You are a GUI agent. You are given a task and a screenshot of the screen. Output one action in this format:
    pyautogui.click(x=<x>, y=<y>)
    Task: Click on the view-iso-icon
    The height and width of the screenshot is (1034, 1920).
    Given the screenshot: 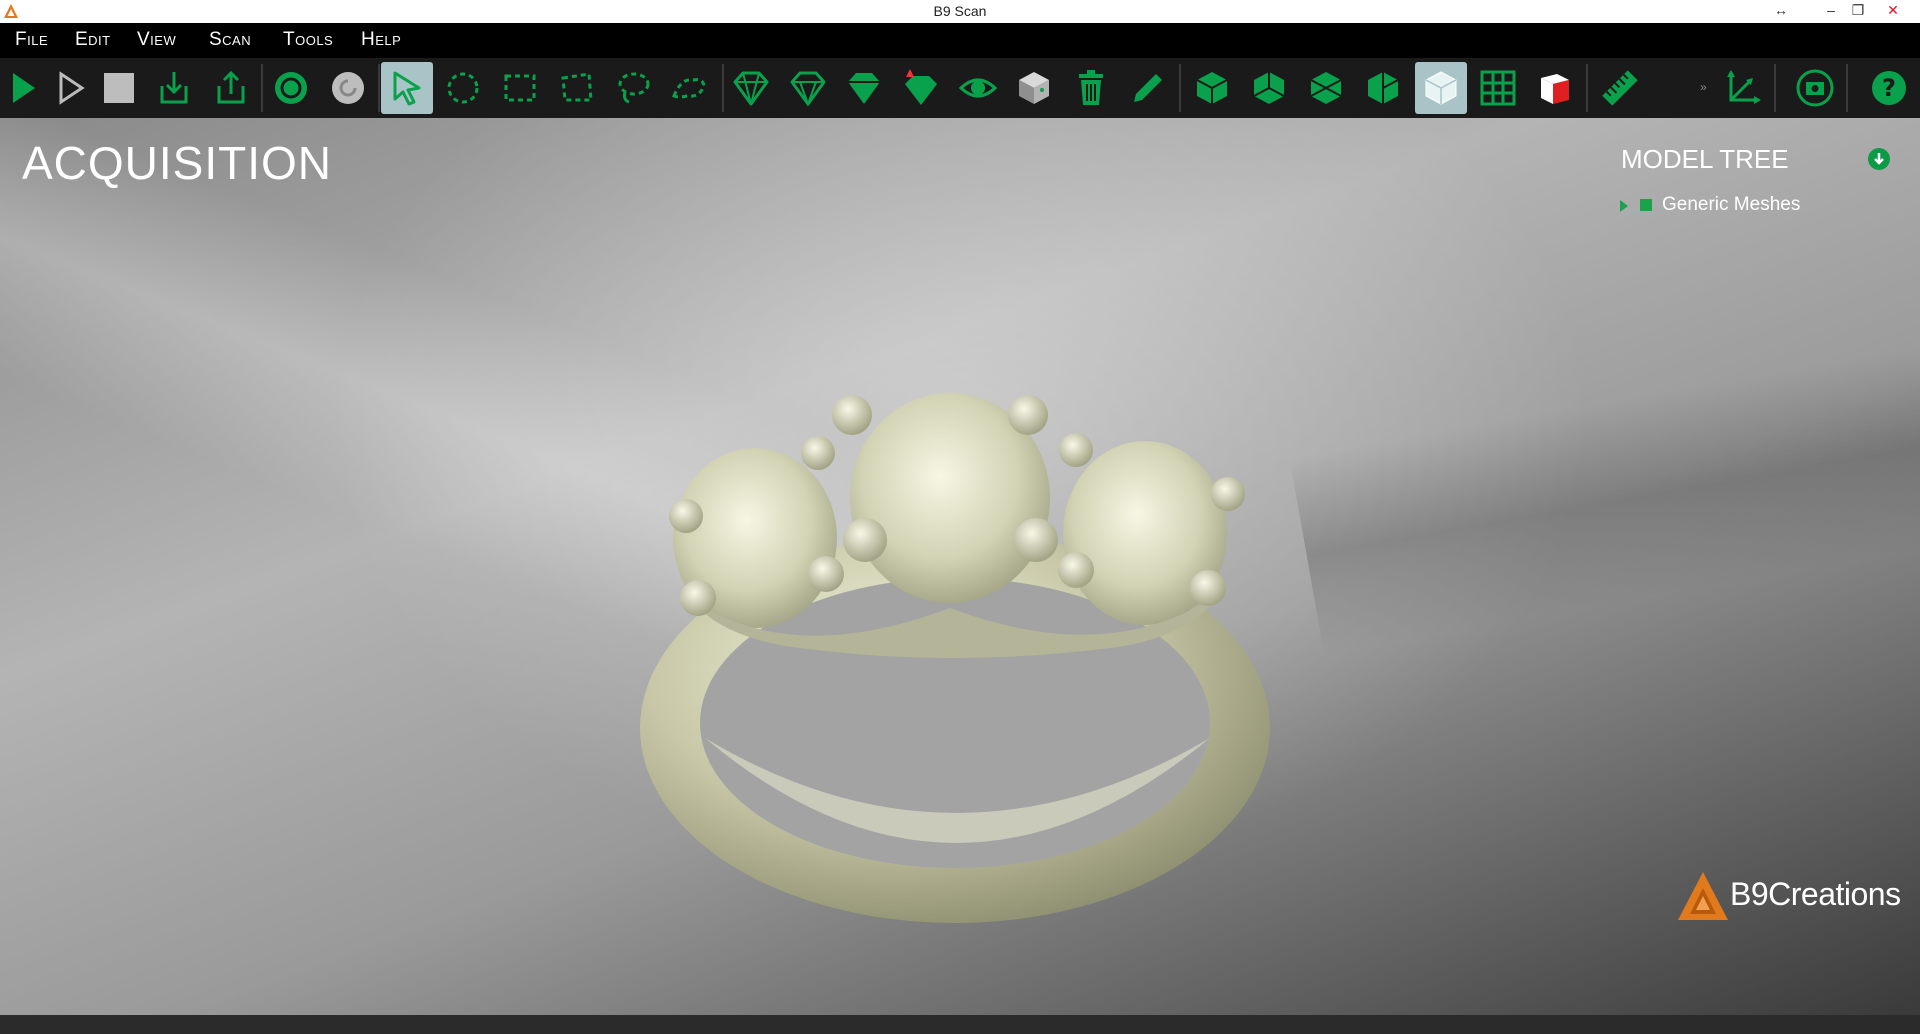 What is the action you would take?
    pyautogui.click(x=1212, y=88)
    